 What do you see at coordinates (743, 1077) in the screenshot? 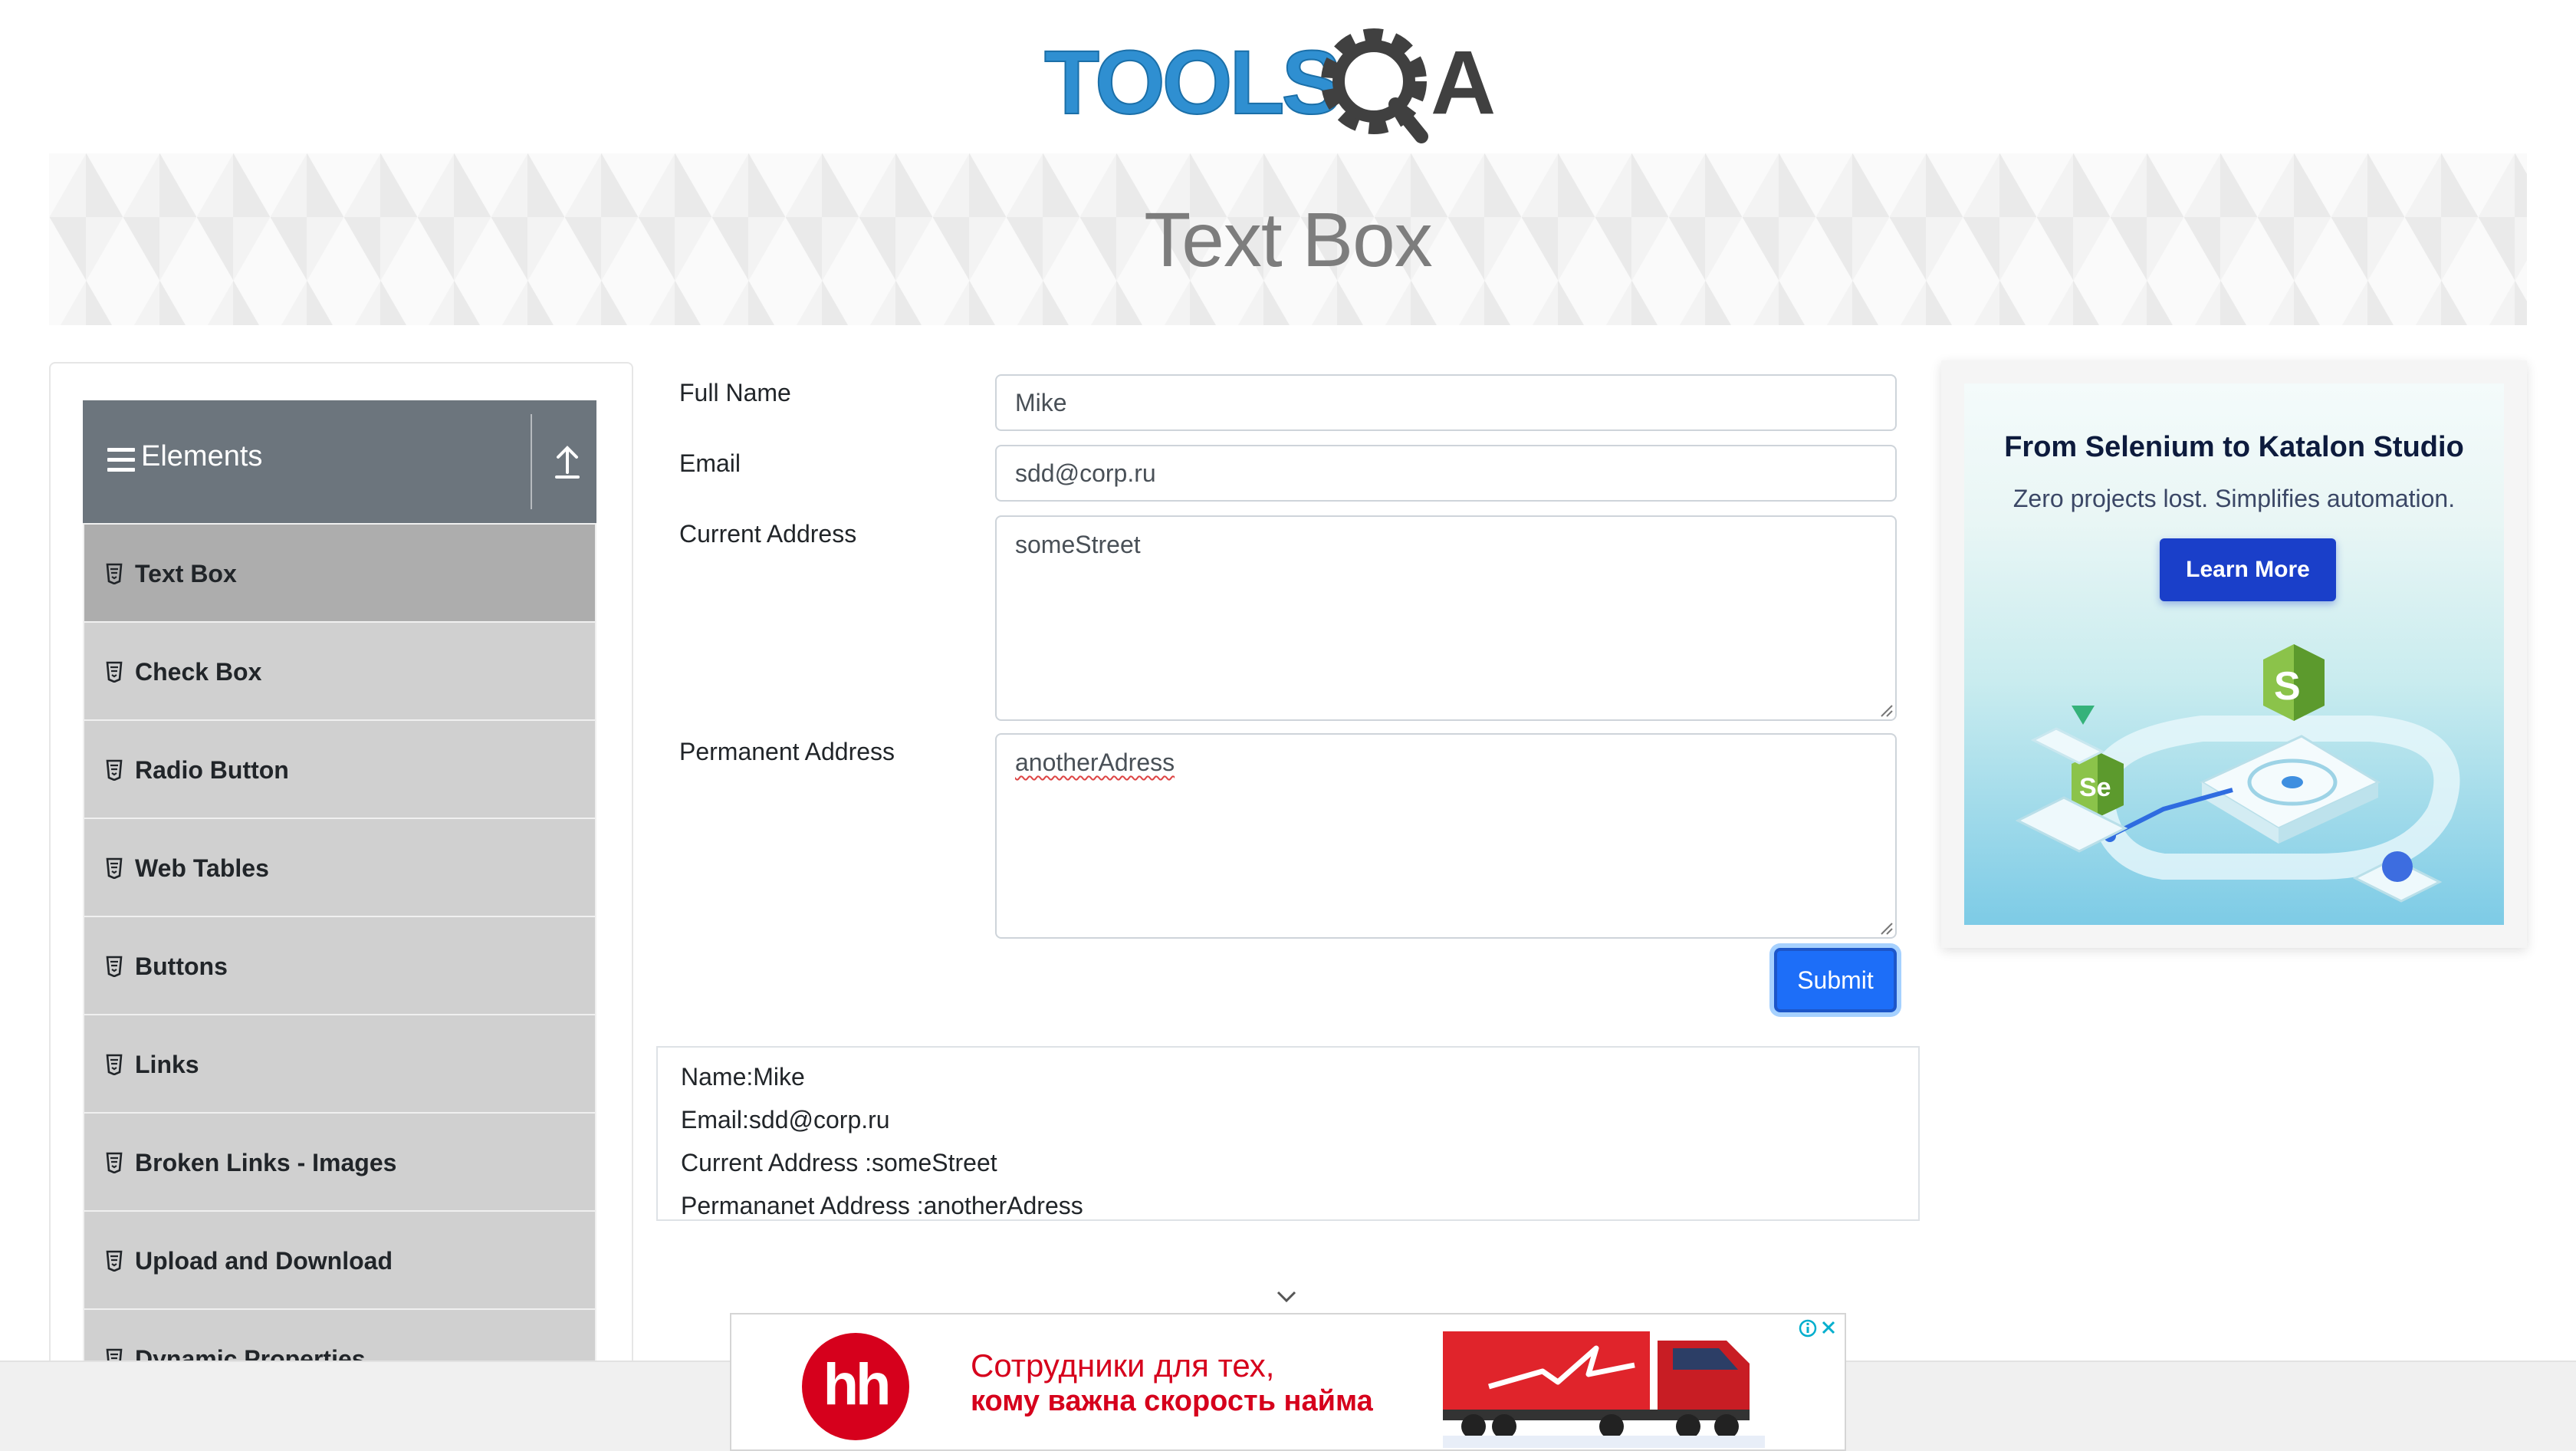
I see `output-name: Name:Mike` at bounding box center [743, 1077].